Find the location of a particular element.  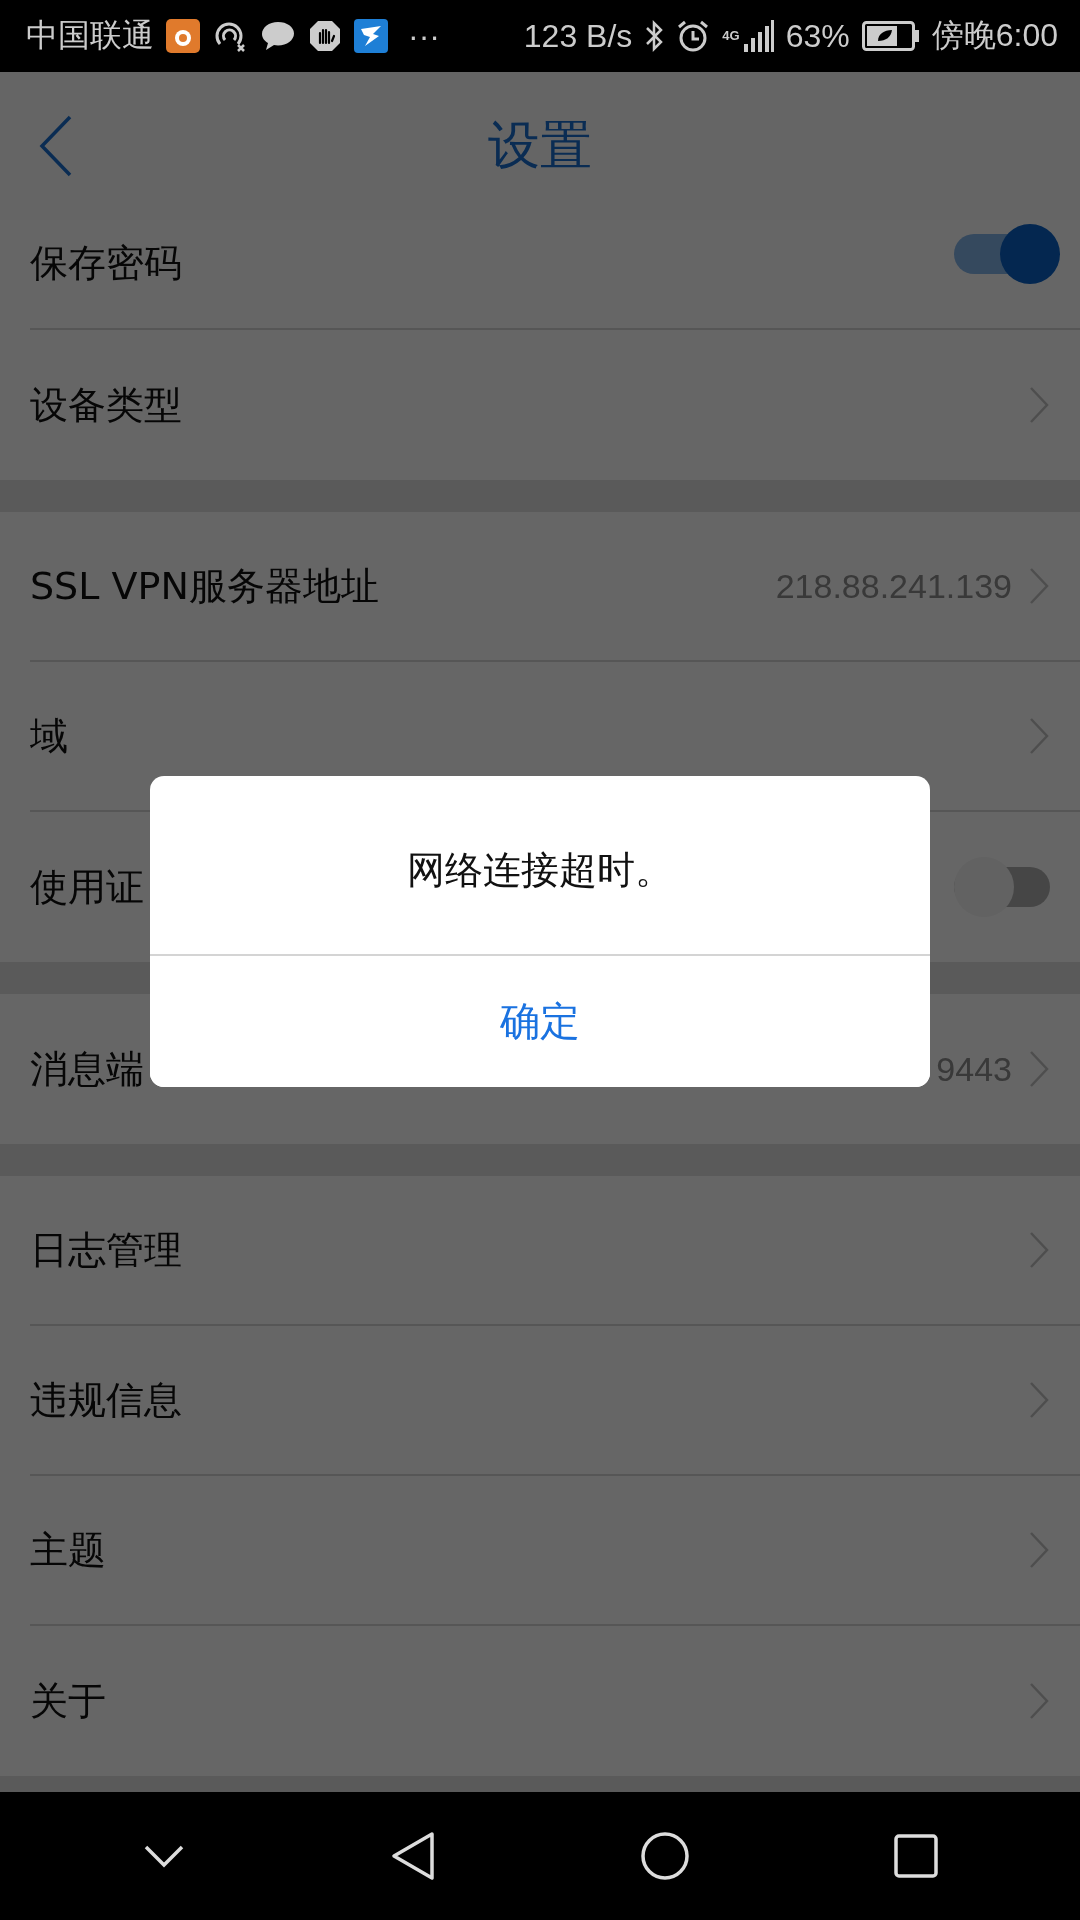

row-label: 消息端 is located at coordinates (87, 1069).